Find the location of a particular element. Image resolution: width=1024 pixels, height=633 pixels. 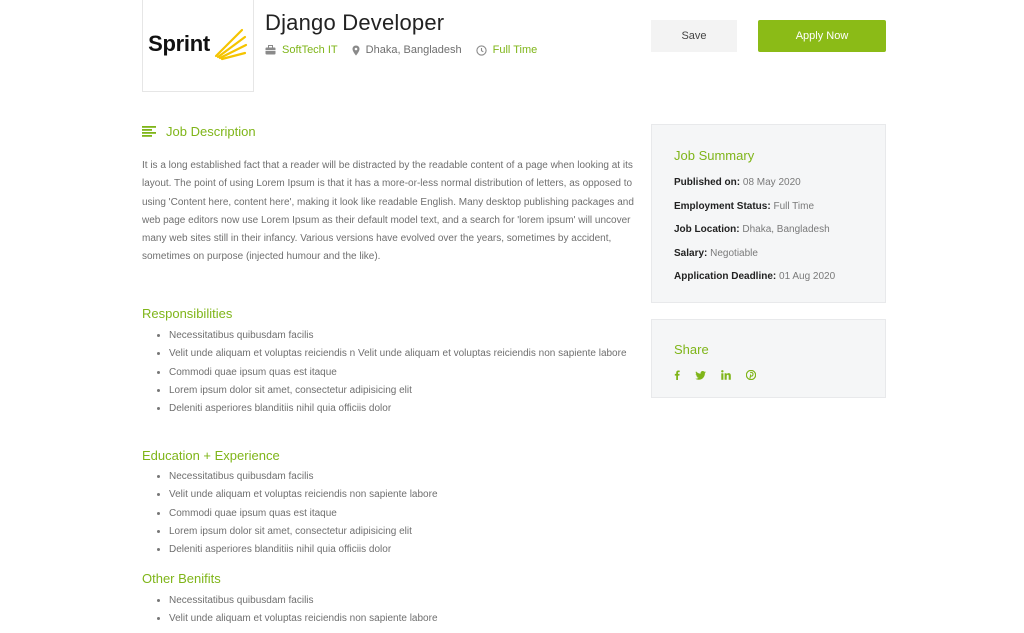

summary-value: Dhaka, Bangladesh is located at coordinates (786, 229).